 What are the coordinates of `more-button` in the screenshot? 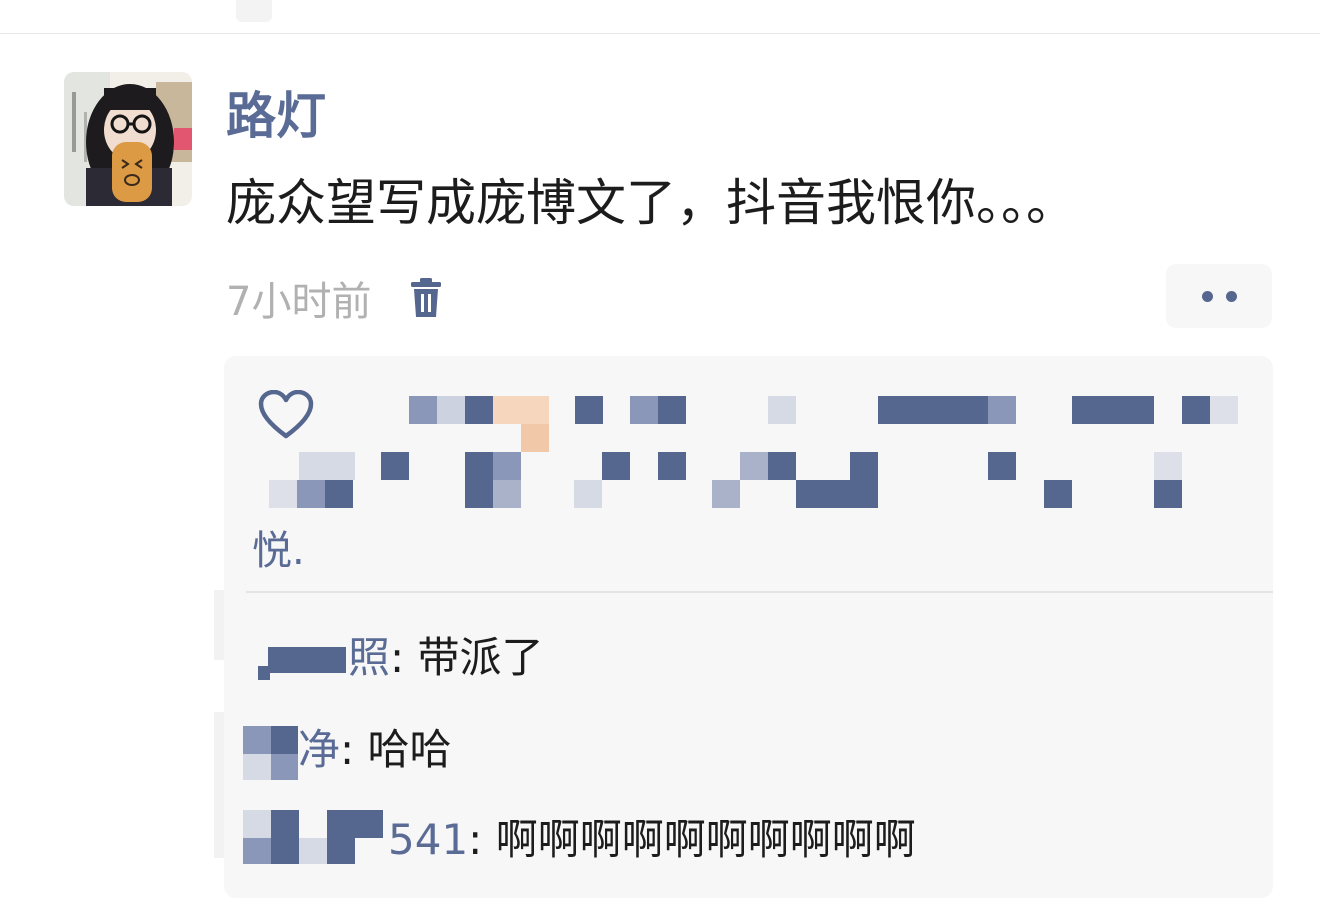 It's located at (1219, 296).